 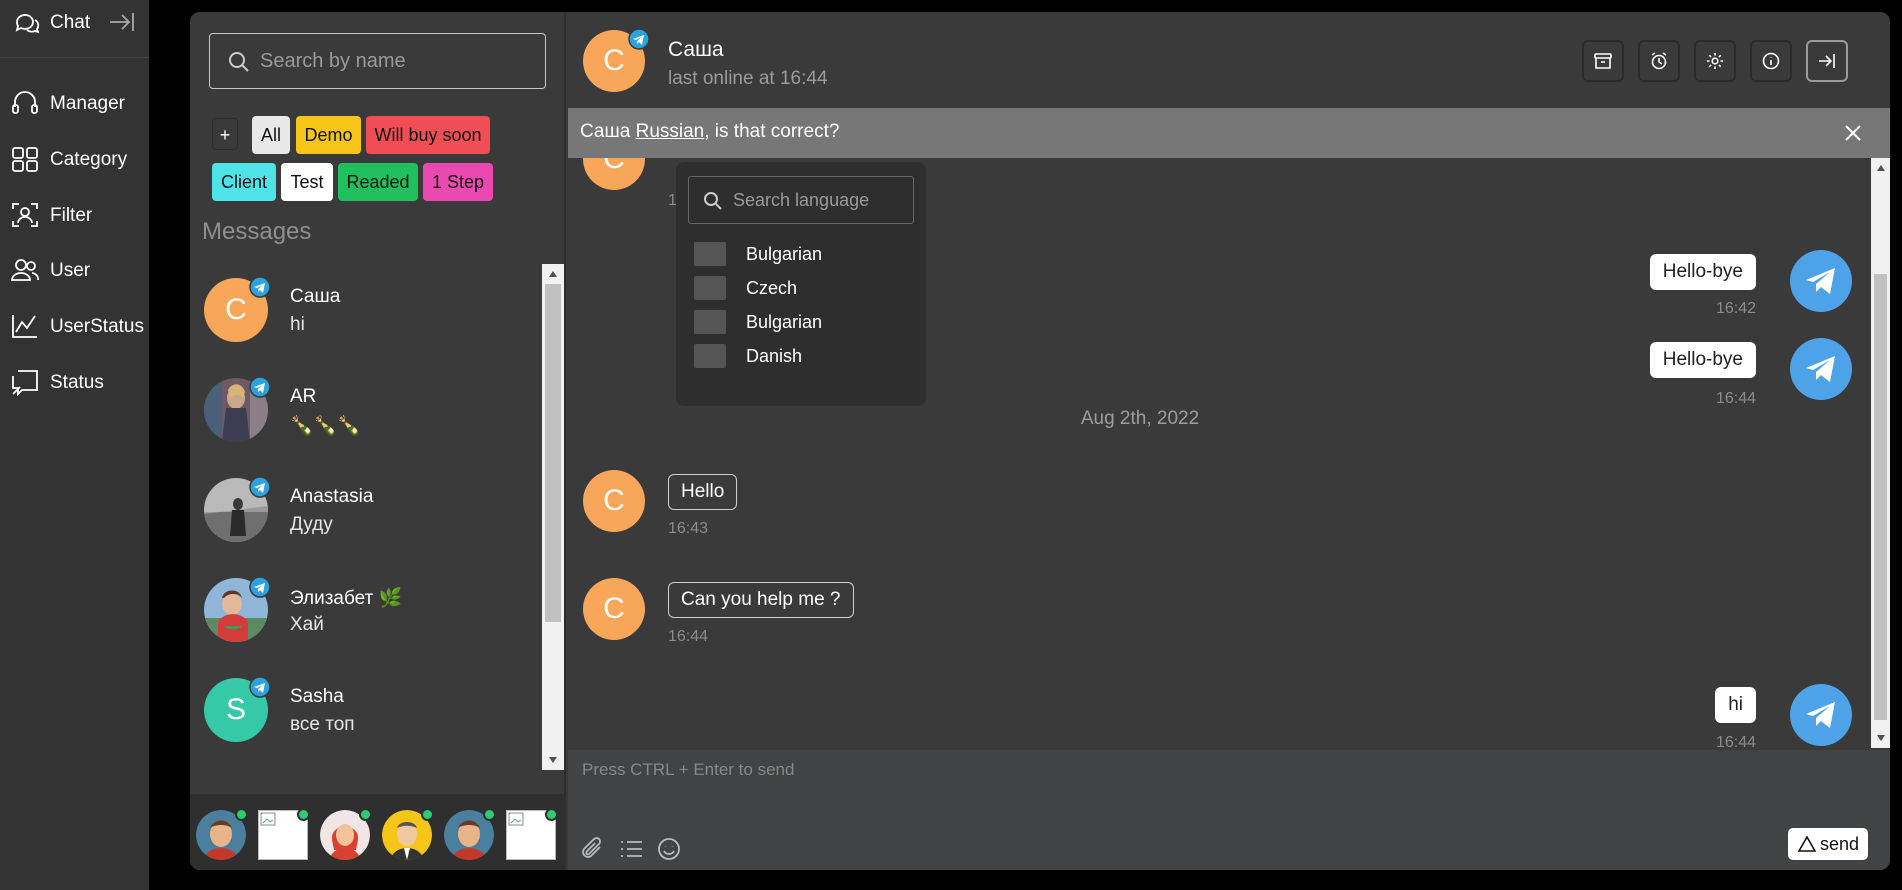 What do you see at coordinates (297, 324) in the screenshot?
I see `conversation-last-message: hi` at bounding box center [297, 324].